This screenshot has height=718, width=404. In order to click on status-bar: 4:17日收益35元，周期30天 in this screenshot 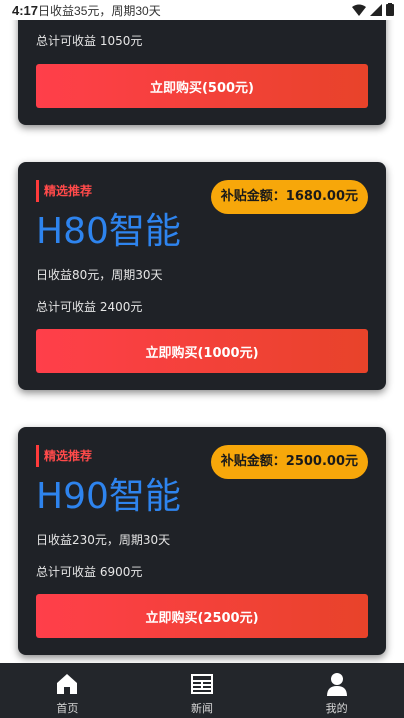, I will do `click(202, 10)`.